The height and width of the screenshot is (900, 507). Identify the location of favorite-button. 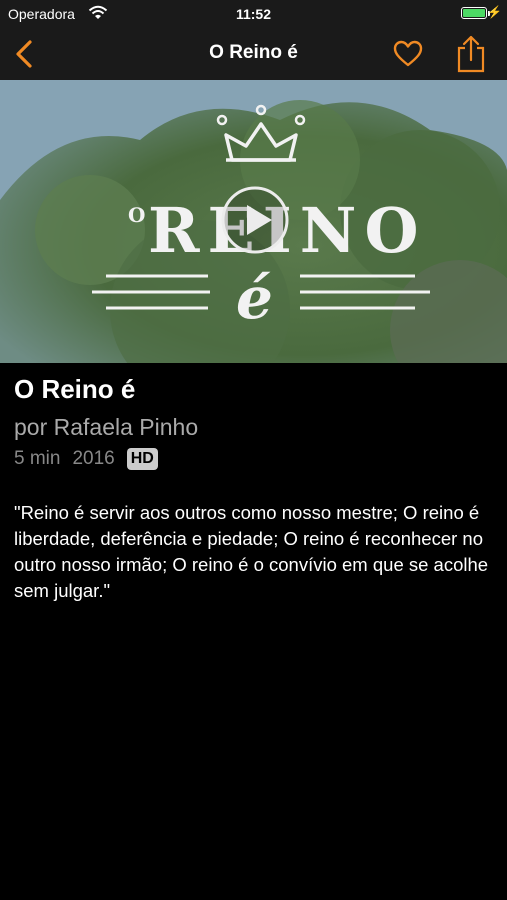
(408, 54).